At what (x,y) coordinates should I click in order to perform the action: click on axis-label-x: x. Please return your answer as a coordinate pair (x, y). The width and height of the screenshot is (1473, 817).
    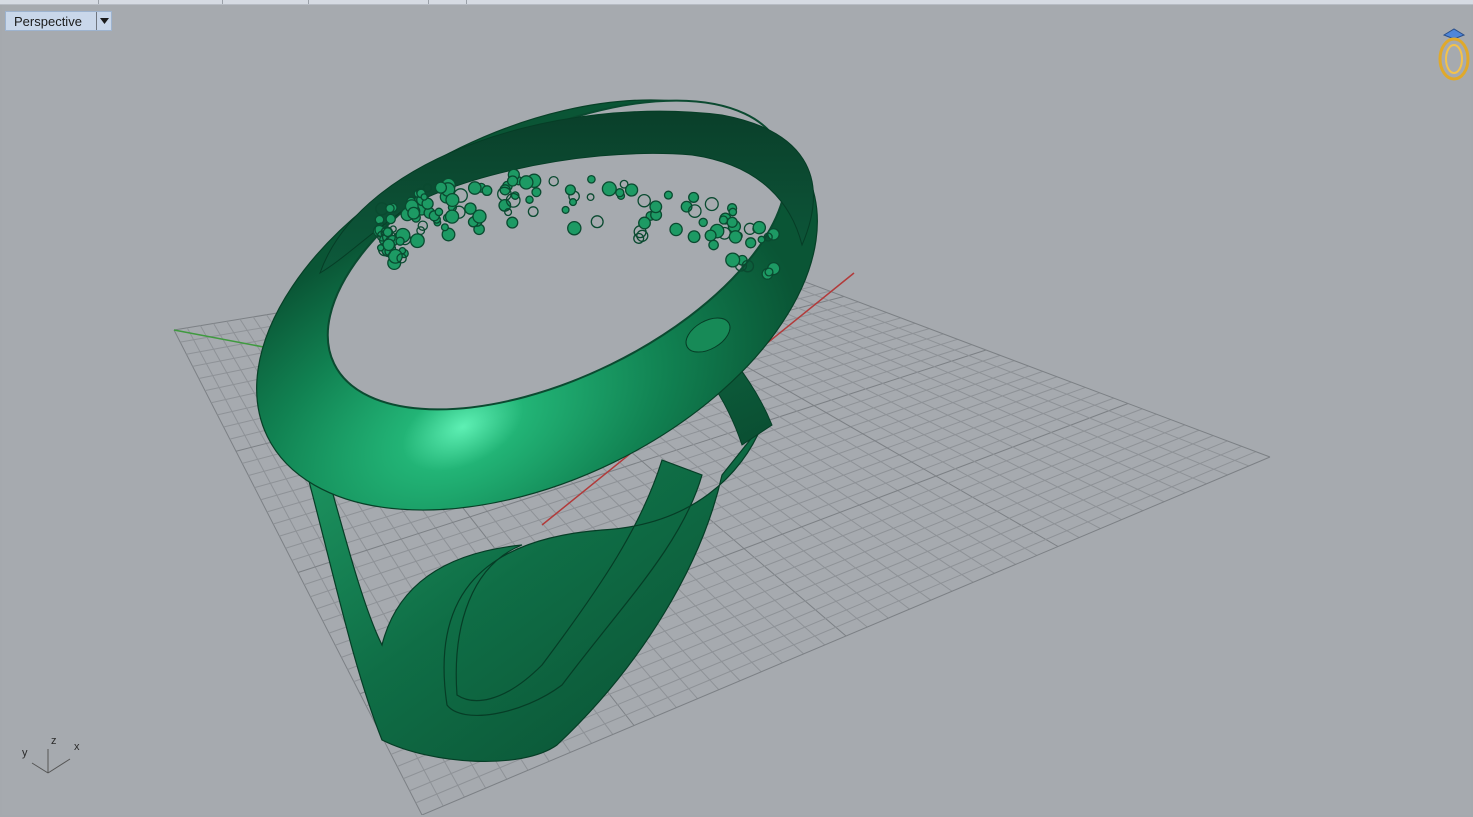
    Looking at the image, I should click on (77, 747).